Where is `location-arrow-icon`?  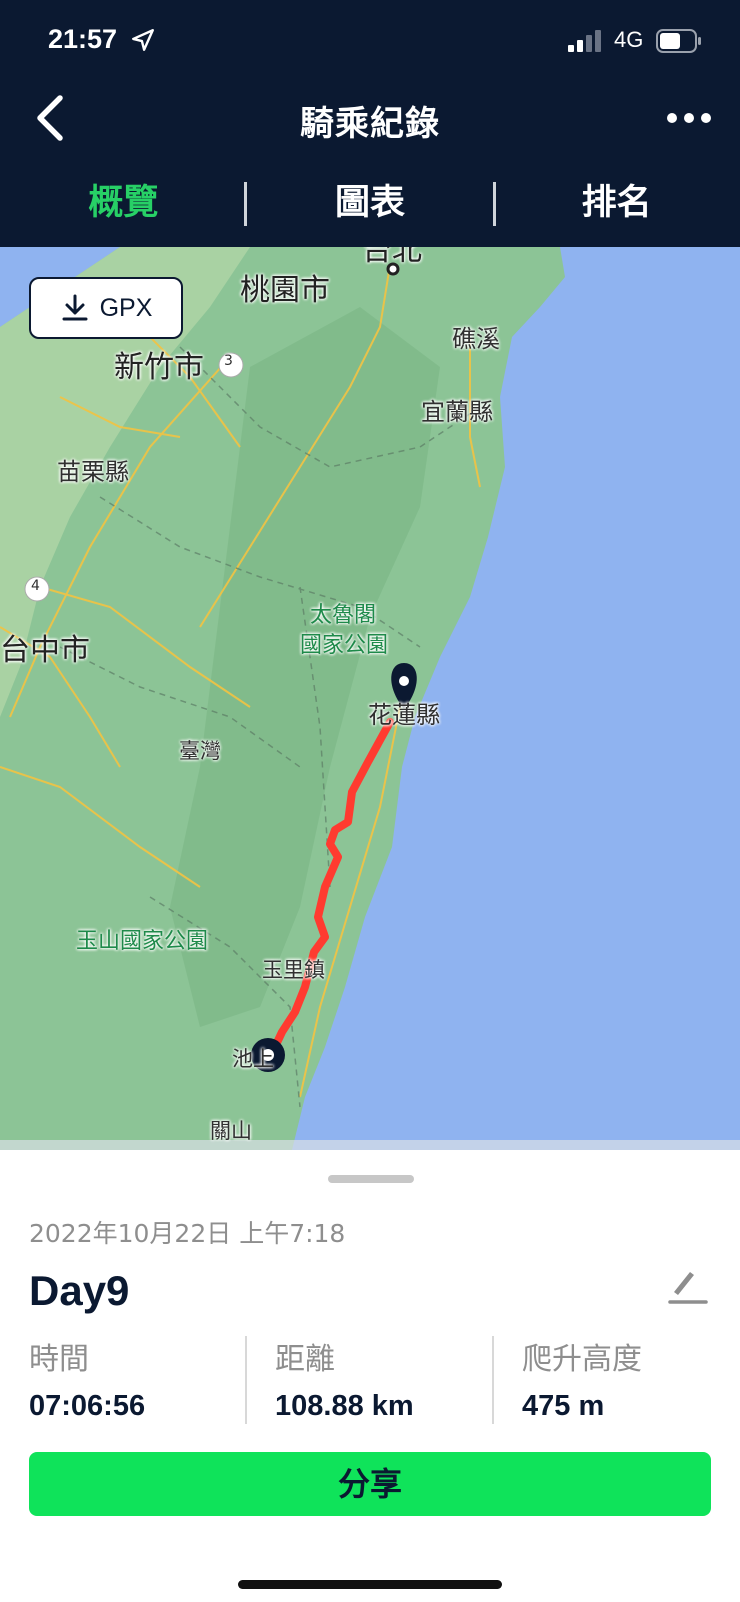
location-arrow-icon is located at coordinates (143, 40).